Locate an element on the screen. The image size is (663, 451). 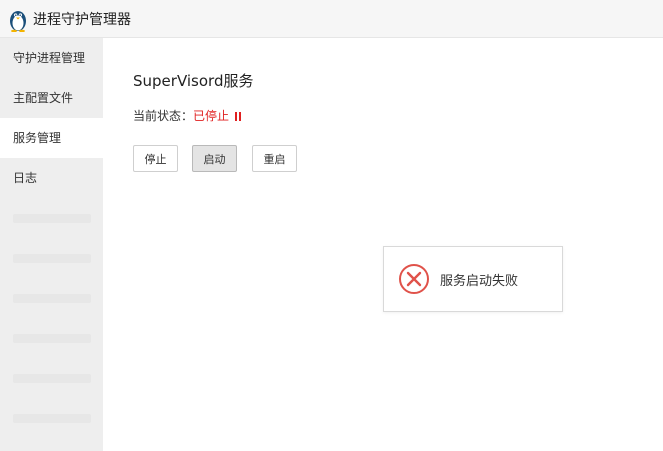
sidebar-item-service-management: 服务管理 is located at coordinates (51, 138).